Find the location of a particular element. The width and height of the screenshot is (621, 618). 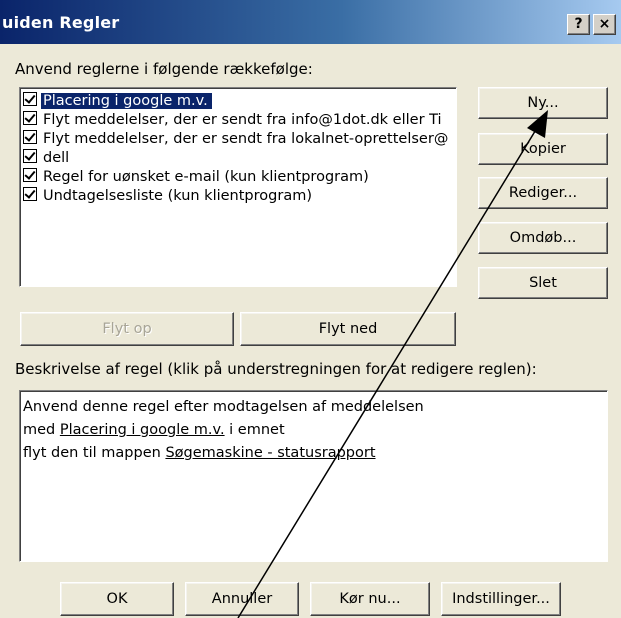

arrow-head is located at coordinates (537, 124).